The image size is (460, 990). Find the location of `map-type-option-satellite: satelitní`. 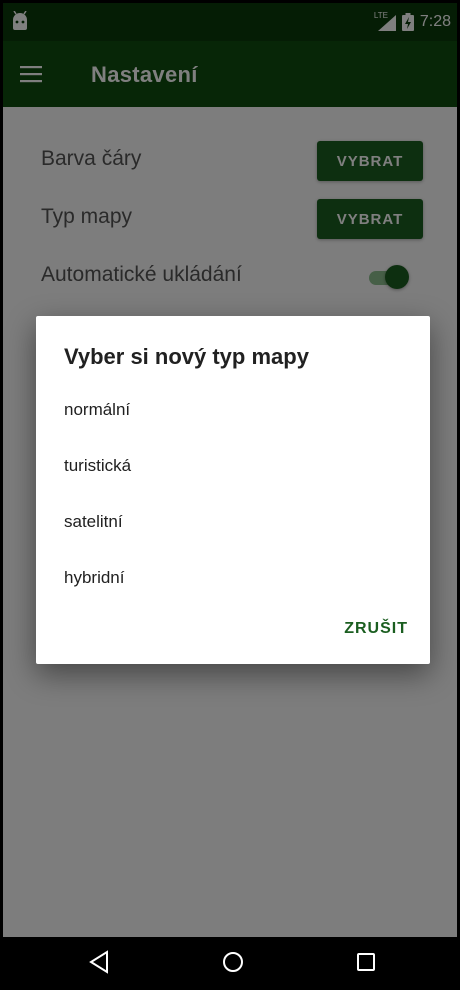

map-type-option-satellite: satelitní is located at coordinates (233, 524).